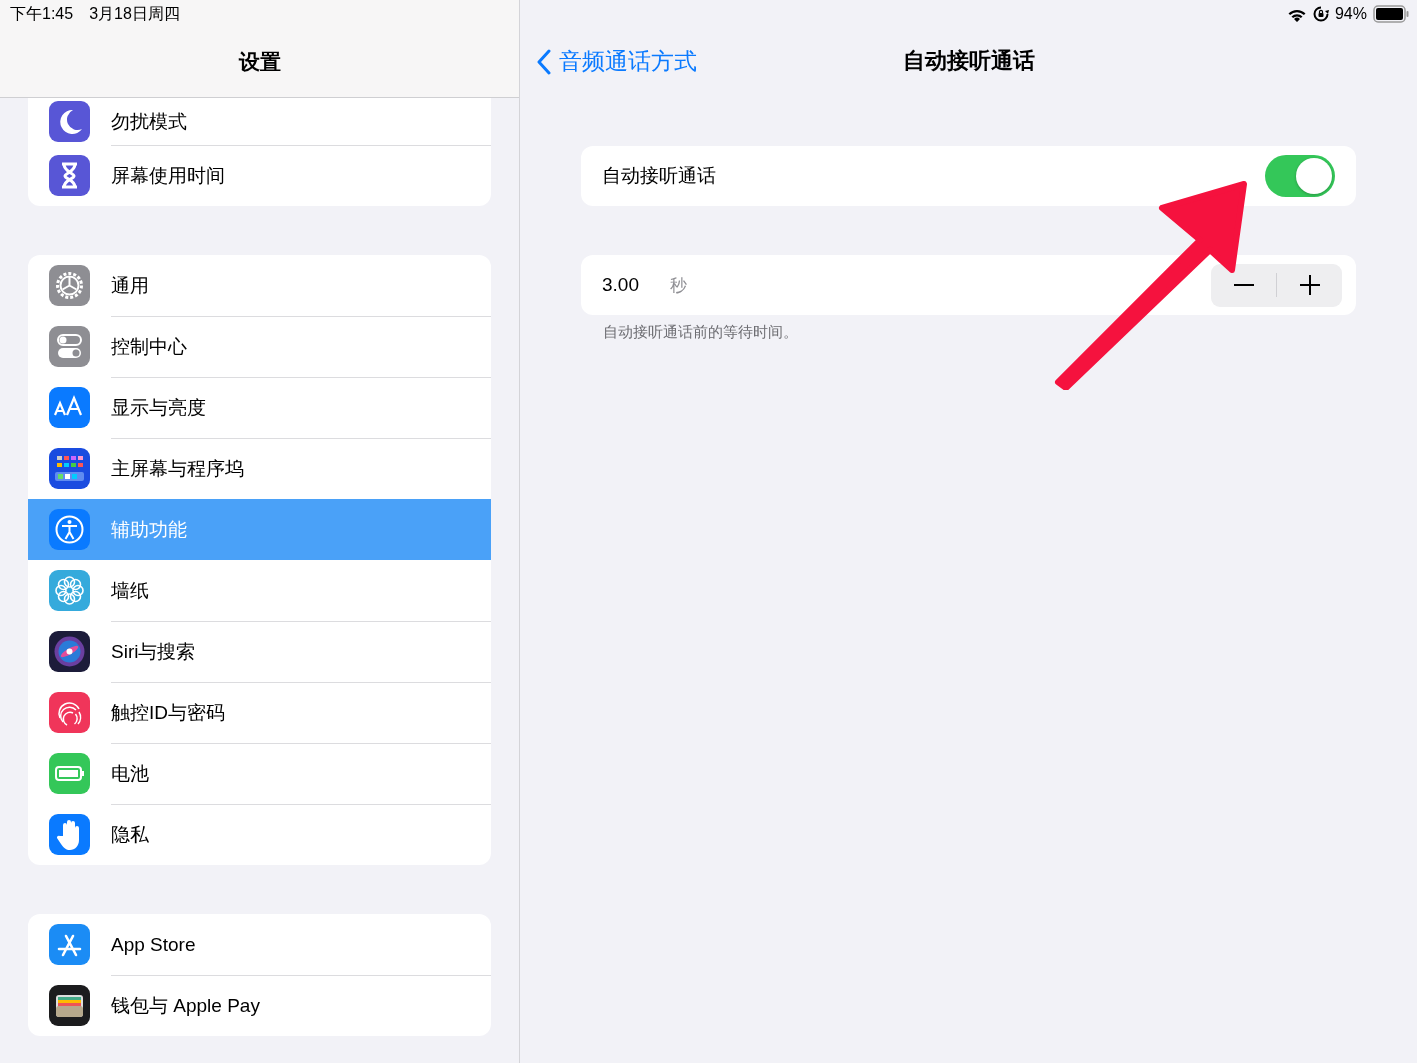  What do you see at coordinates (259, 651) in the screenshot?
I see `sidebar-item: Siri与搜索` at bounding box center [259, 651].